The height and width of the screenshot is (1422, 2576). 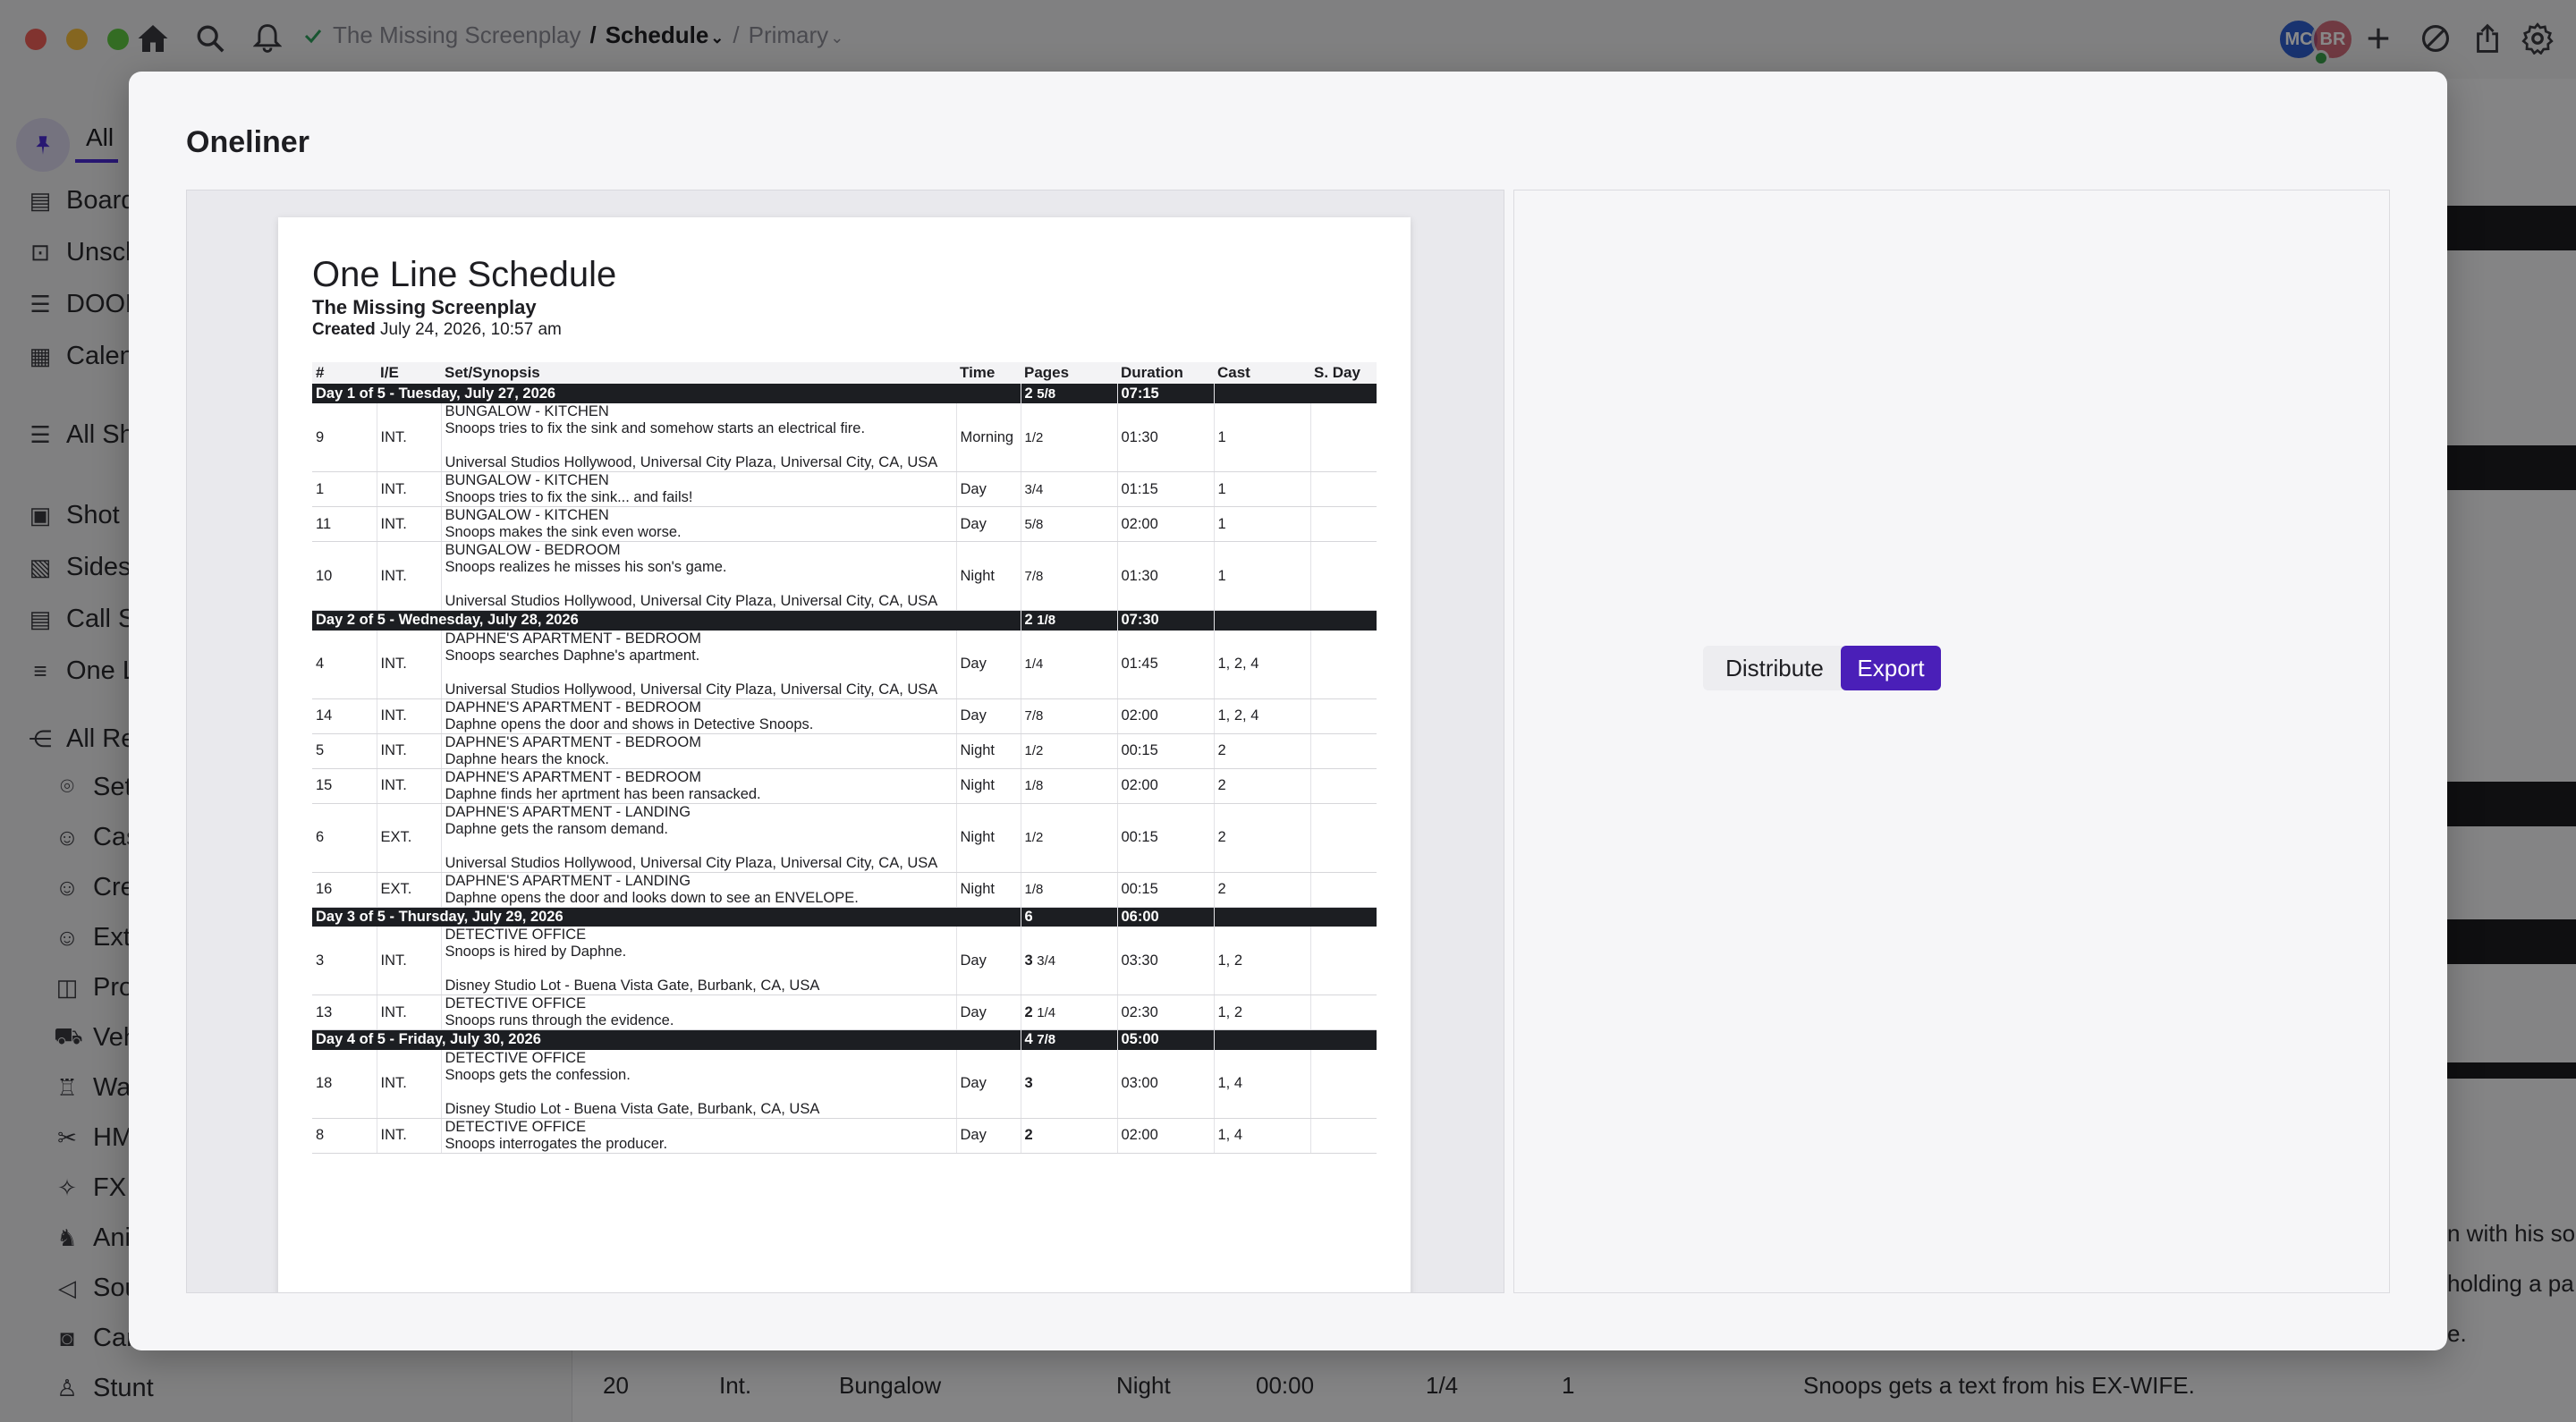 I want to click on export-button: Export, so click(x=1891, y=668).